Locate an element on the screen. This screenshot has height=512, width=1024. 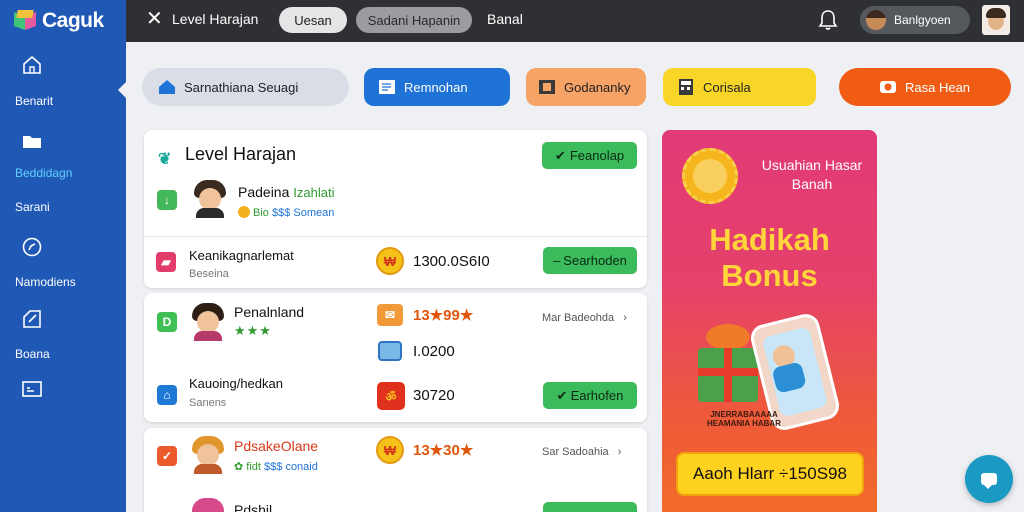
page-title: Level Harajan is located at coordinates (215, 19).